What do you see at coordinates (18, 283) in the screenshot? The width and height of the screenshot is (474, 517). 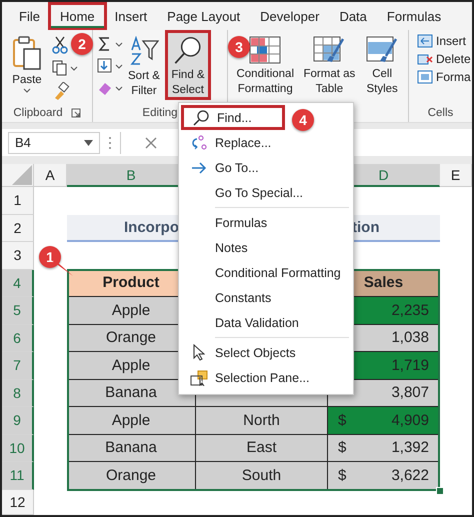 I see `row-header: 4` at bounding box center [18, 283].